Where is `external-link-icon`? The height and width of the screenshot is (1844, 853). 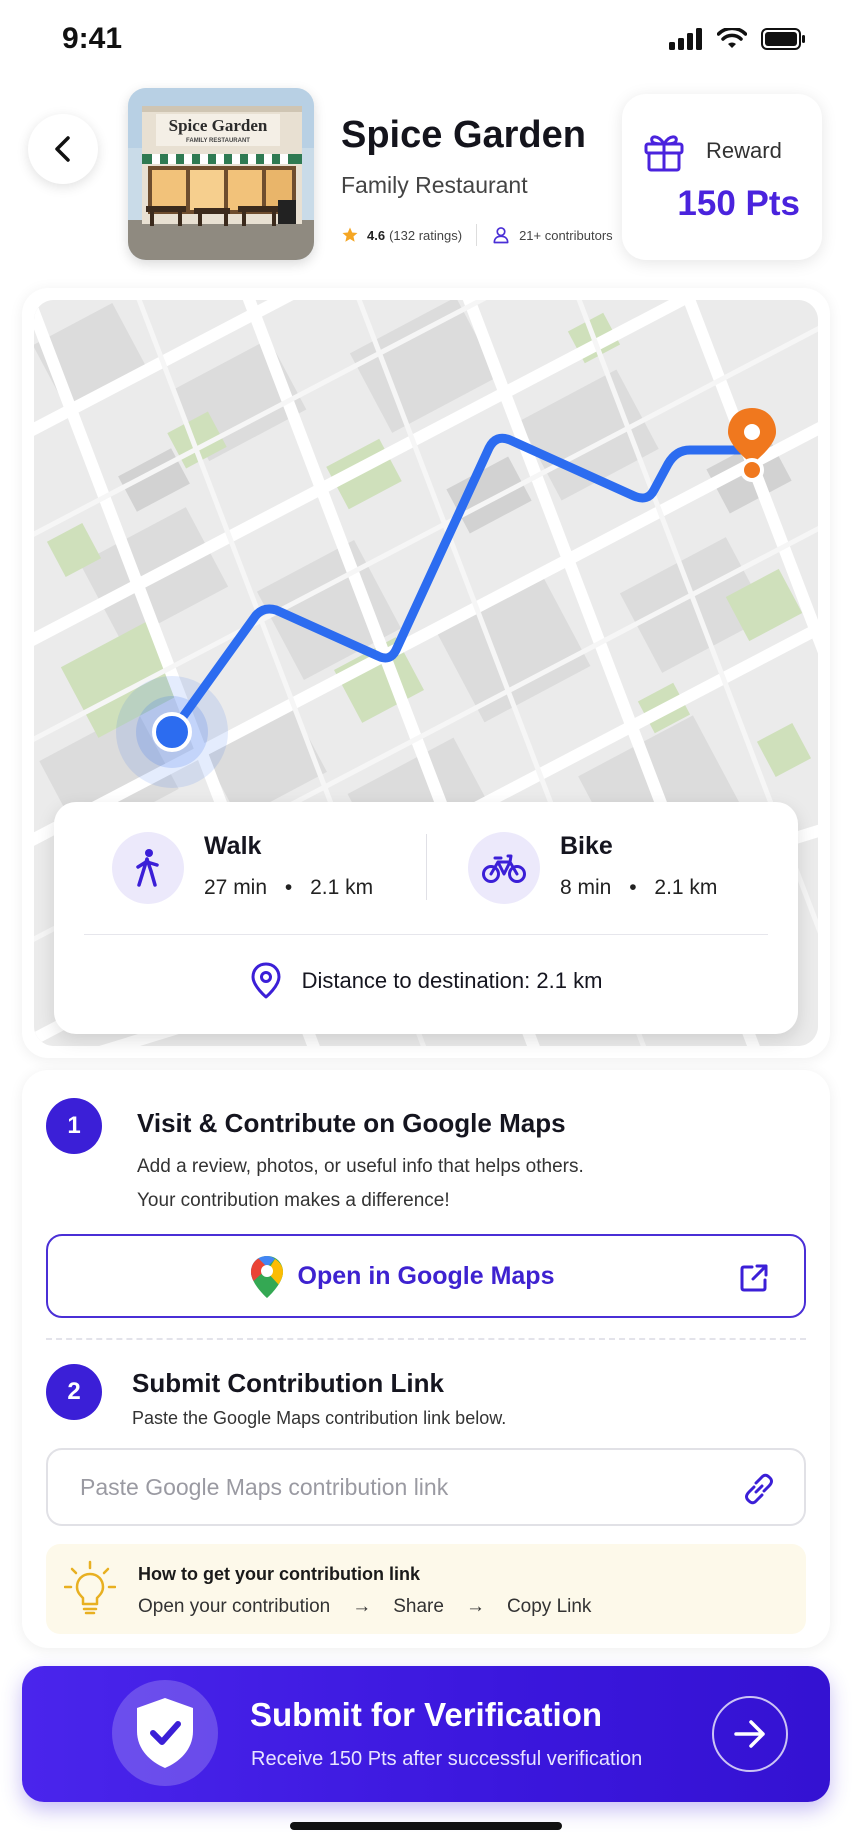
external-link-icon is located at coordinates (754, 1278).